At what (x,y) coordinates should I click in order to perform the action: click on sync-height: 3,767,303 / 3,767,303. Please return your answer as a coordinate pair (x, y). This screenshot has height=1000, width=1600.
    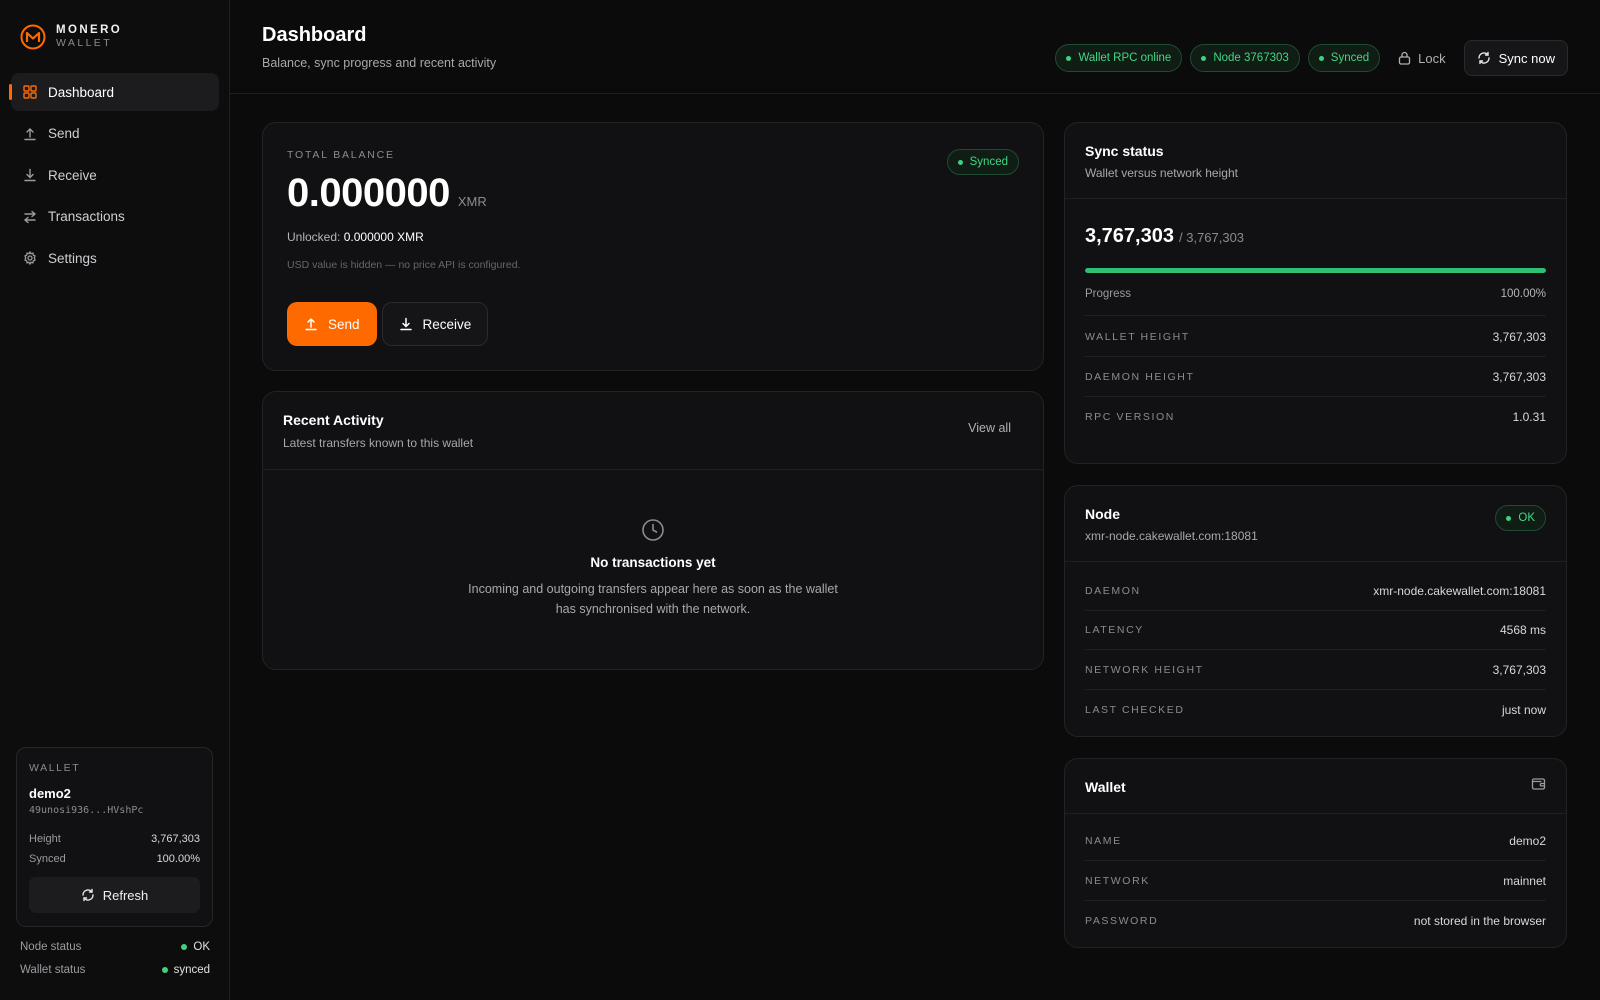
    Looking at the image, I should click on (1164, 236).